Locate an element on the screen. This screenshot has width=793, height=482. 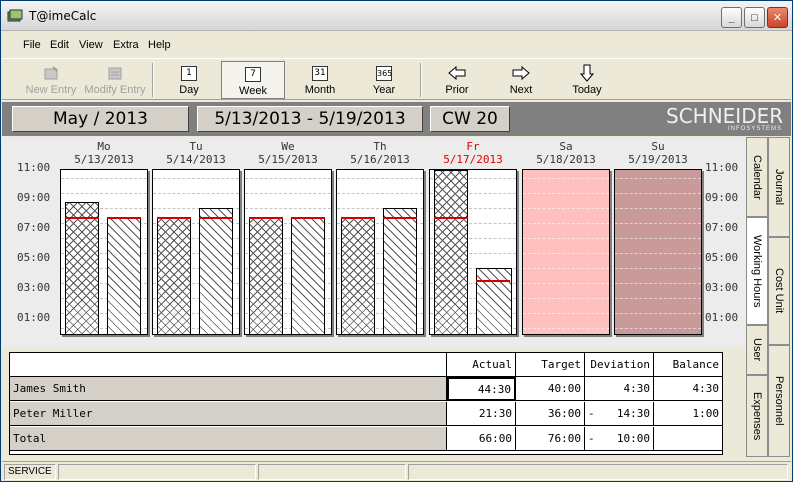
new-entry-button: New Entry is located at coordinates (51, 80).